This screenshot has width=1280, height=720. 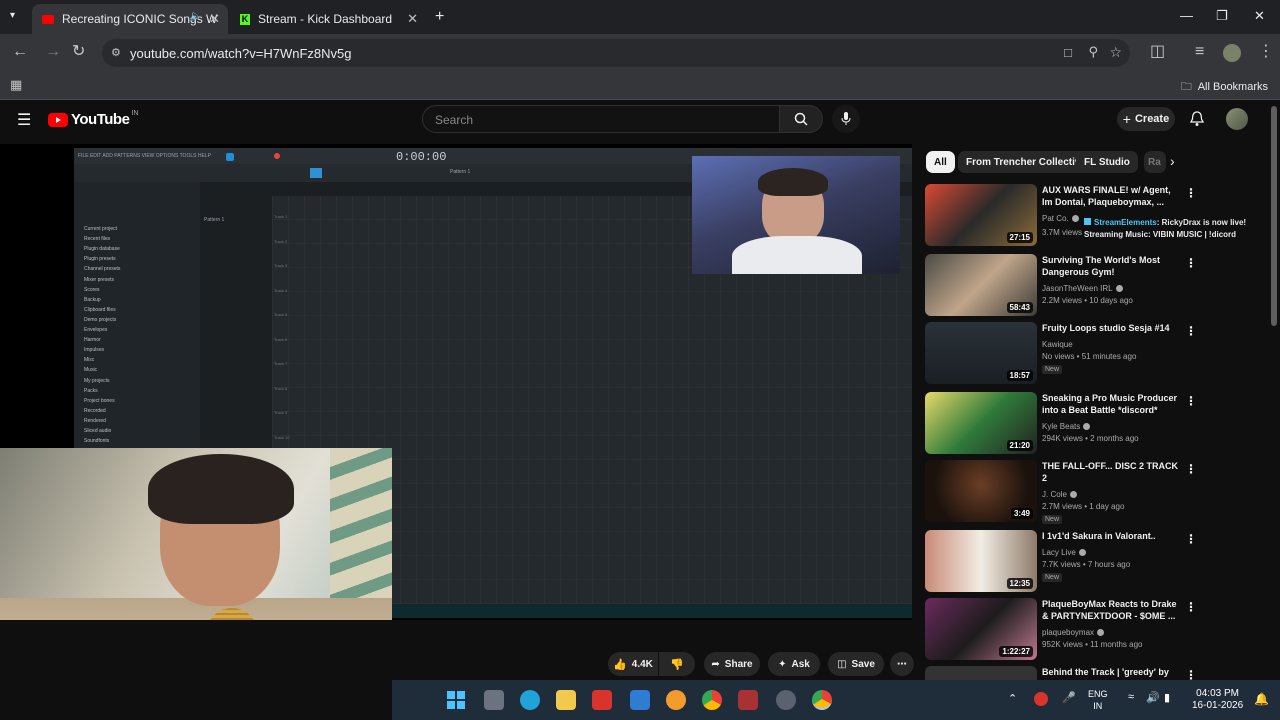 I want to click on video-channel: J. Cole, so click(x=1059, y=494).